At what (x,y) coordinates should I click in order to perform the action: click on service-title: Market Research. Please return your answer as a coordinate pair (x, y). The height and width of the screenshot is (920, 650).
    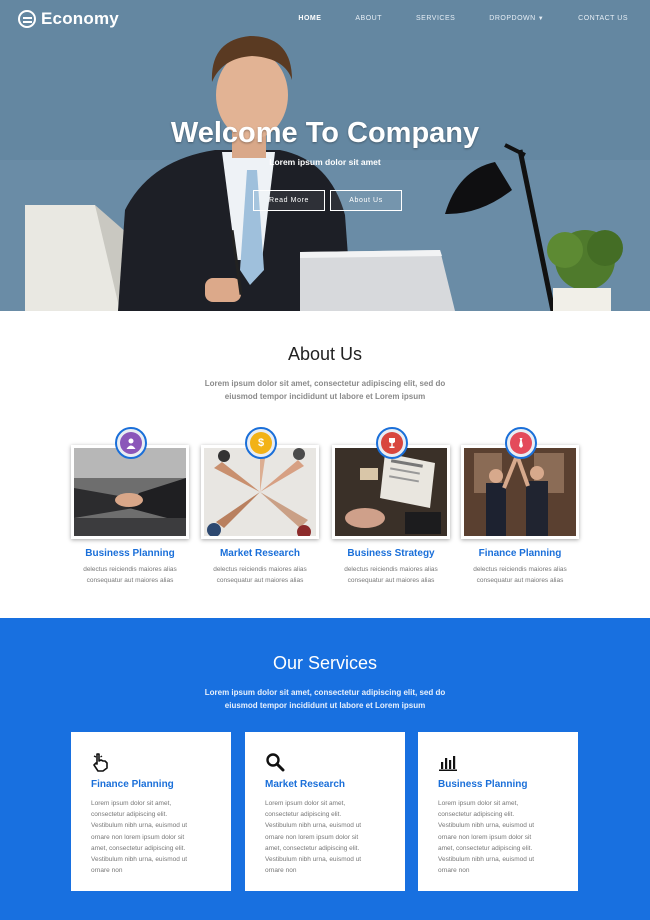
    Looking at the image, I should click on (305, 784).